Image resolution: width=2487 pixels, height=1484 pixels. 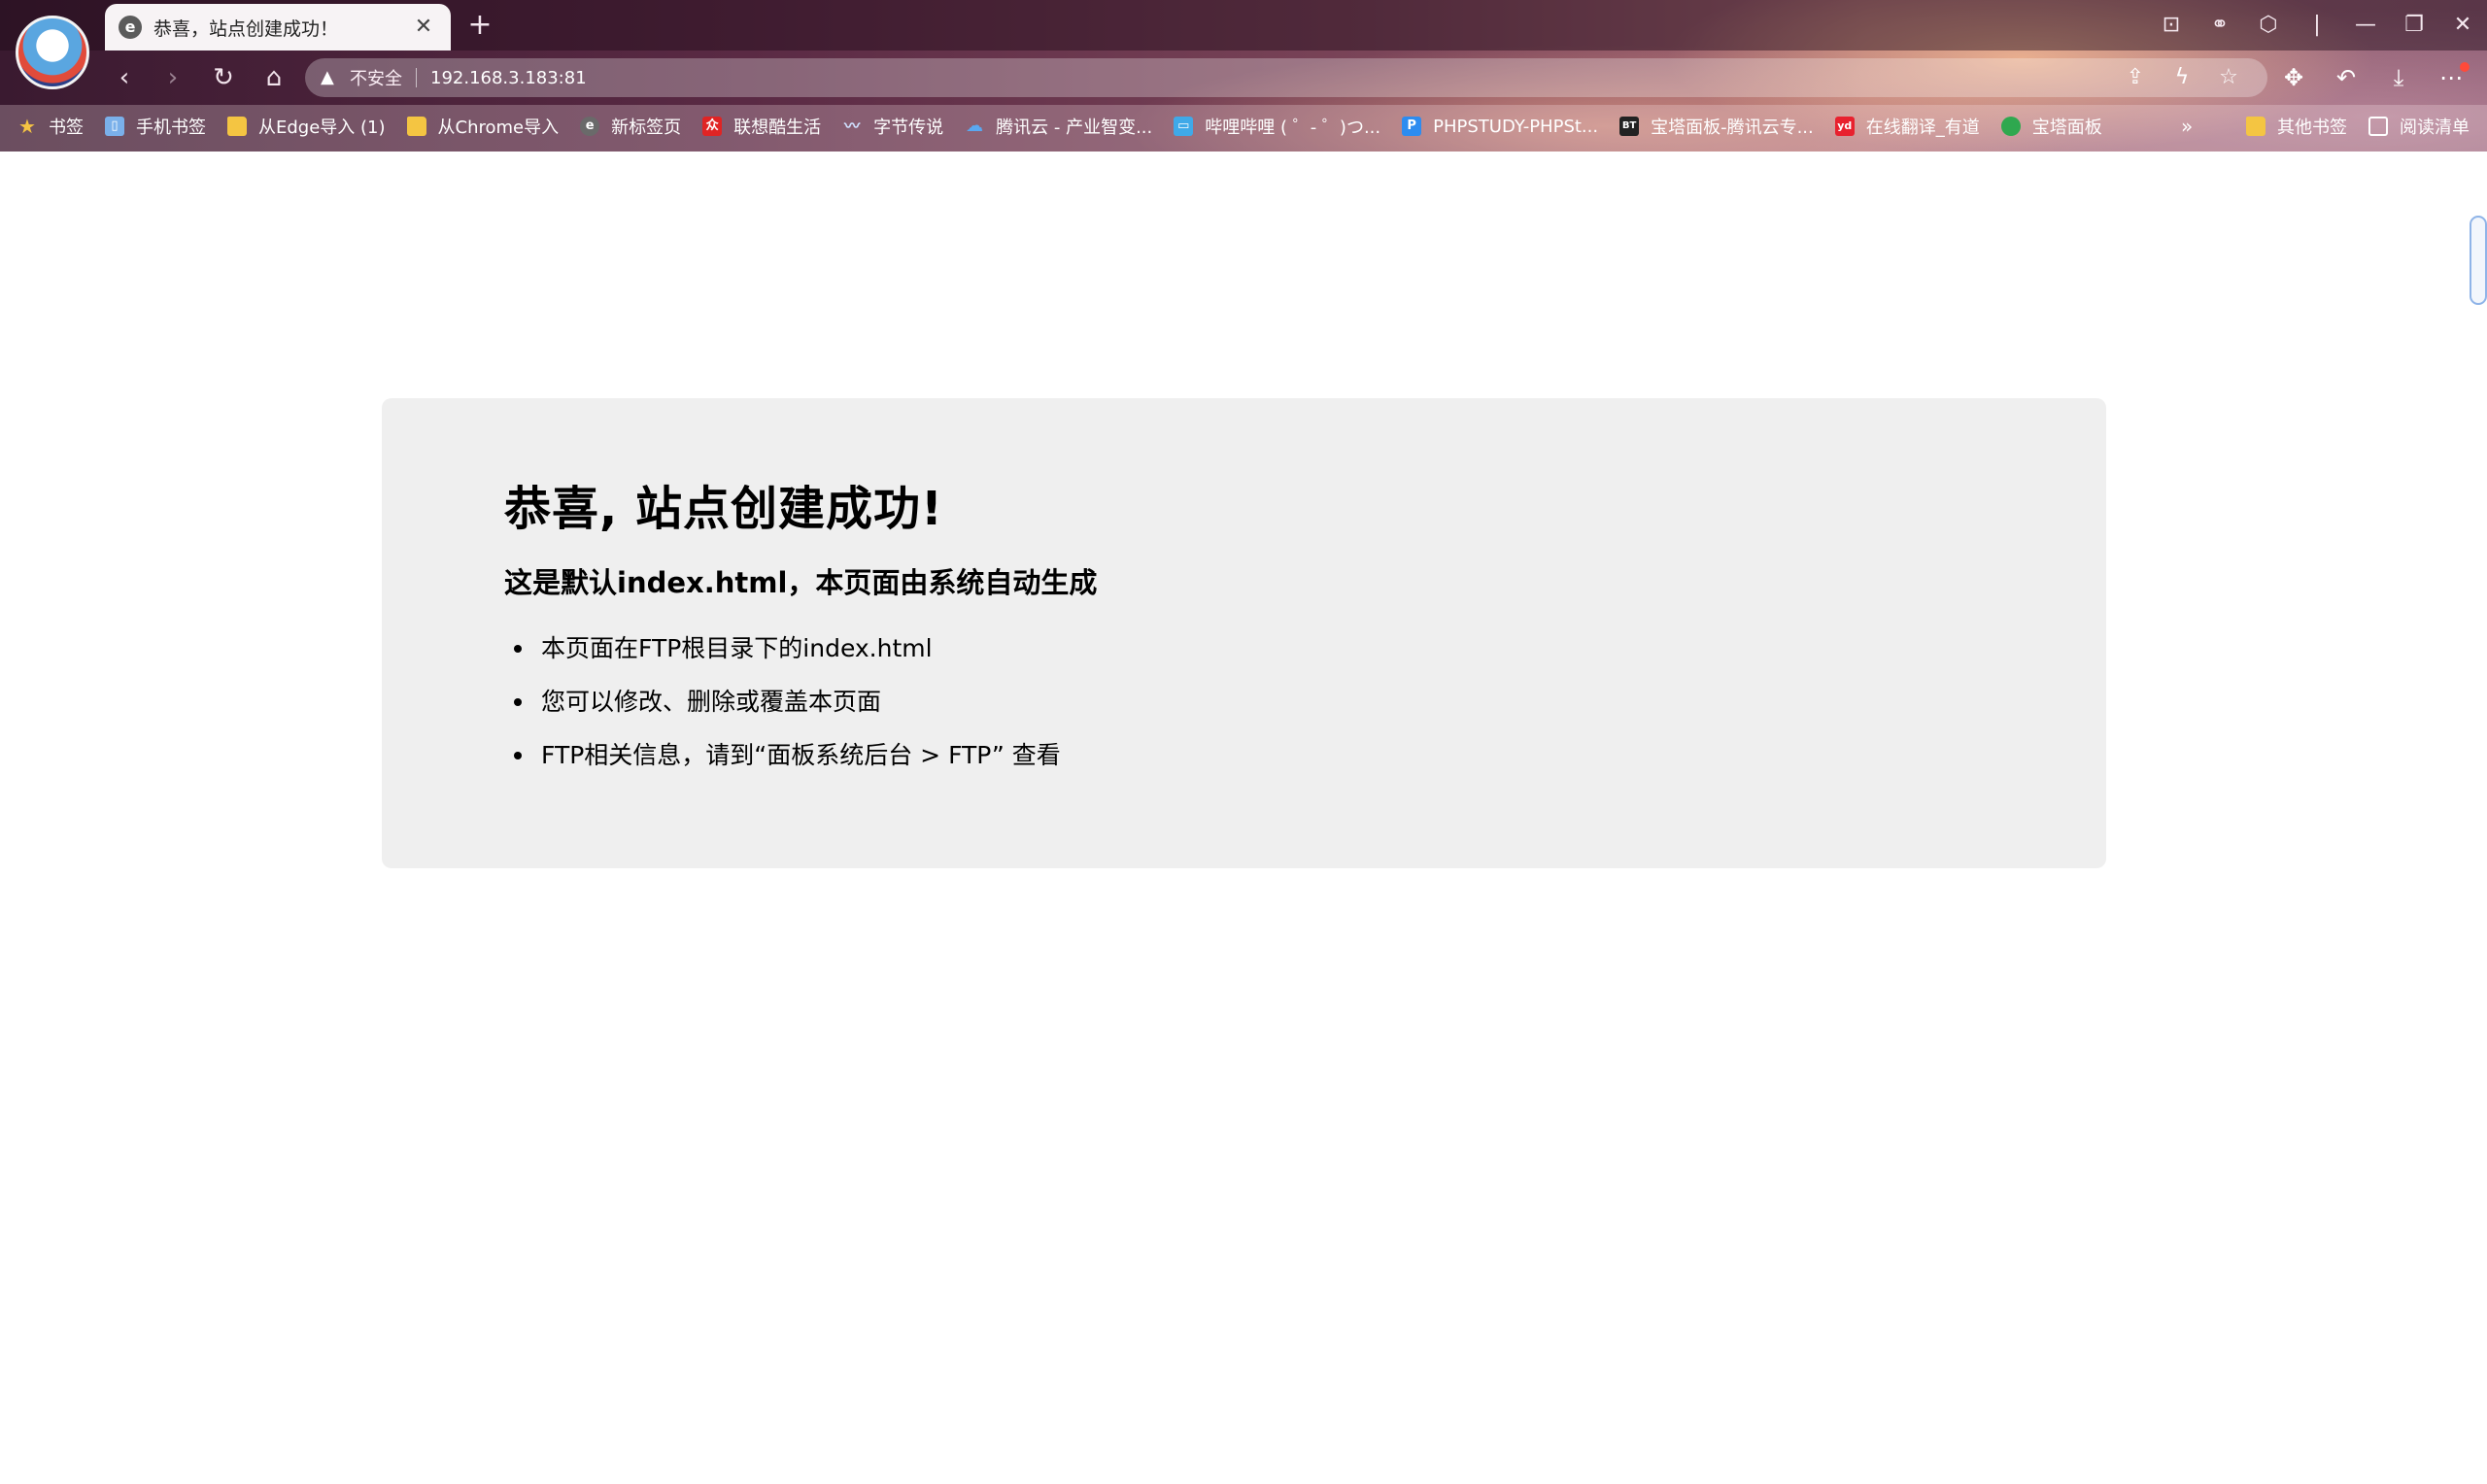 I want to click on forward-icon: ›, so click(x=172, y=78).